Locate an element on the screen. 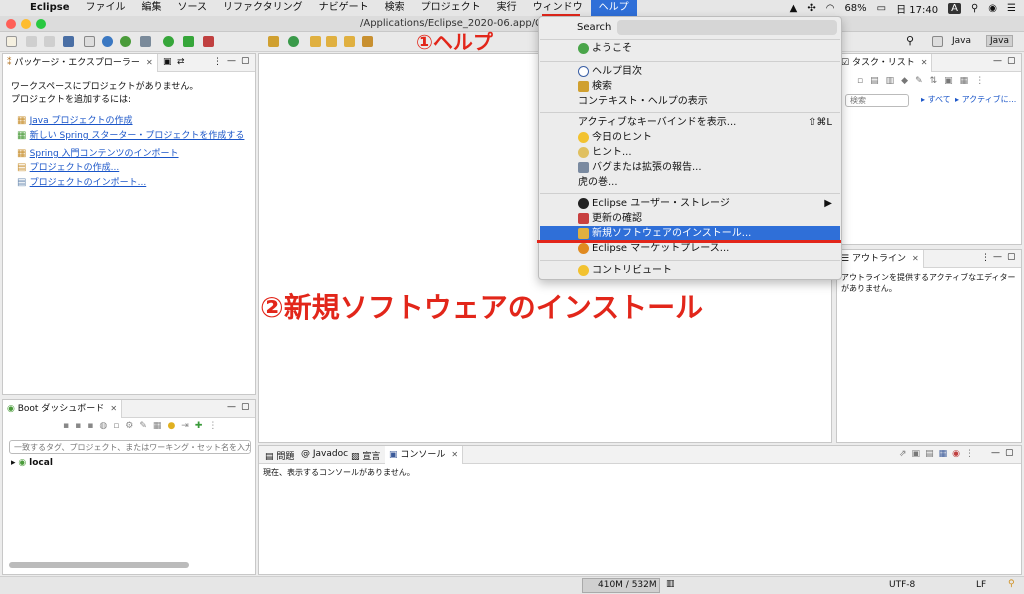 The image size is (1024, 594). menu-item-welcome: ようこそ is located at coordinates (690, 48).